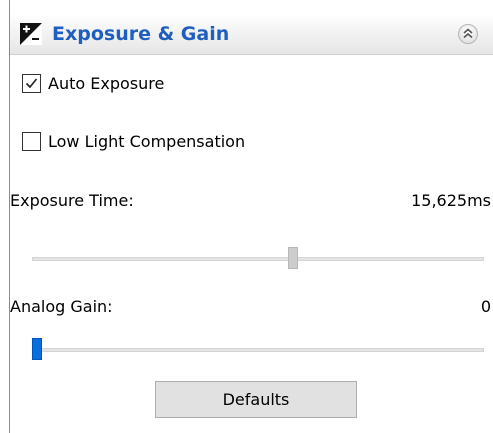 The height and width of the screenshot is (433, 493). I want to click on analog-gain-label: Analog Gain:, so click(61, 306).